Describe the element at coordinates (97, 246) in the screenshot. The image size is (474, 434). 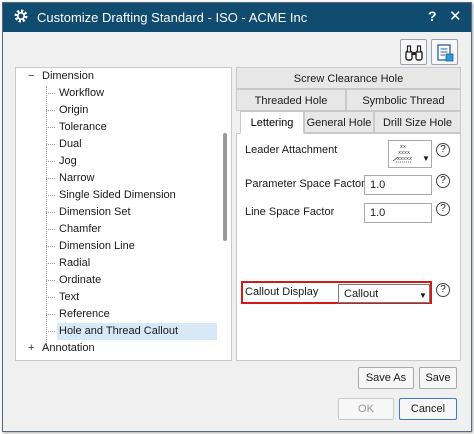
I see `tree-item-label: Dimension Line` at that location.